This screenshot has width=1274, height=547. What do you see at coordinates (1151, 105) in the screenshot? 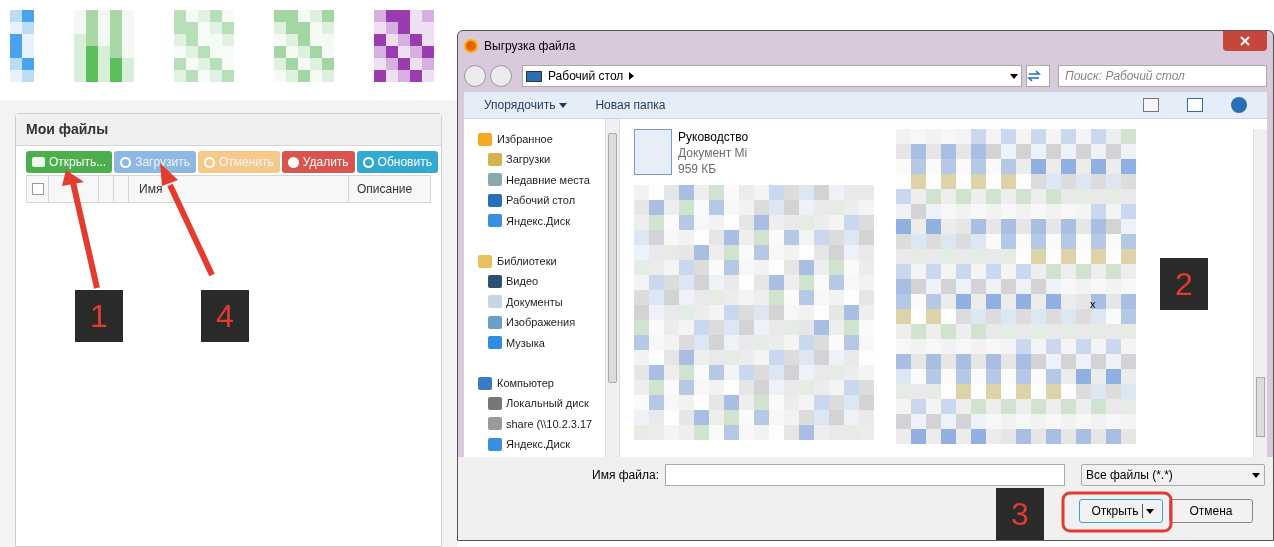
I see `view-icon` at bounding box center [1151, 105].